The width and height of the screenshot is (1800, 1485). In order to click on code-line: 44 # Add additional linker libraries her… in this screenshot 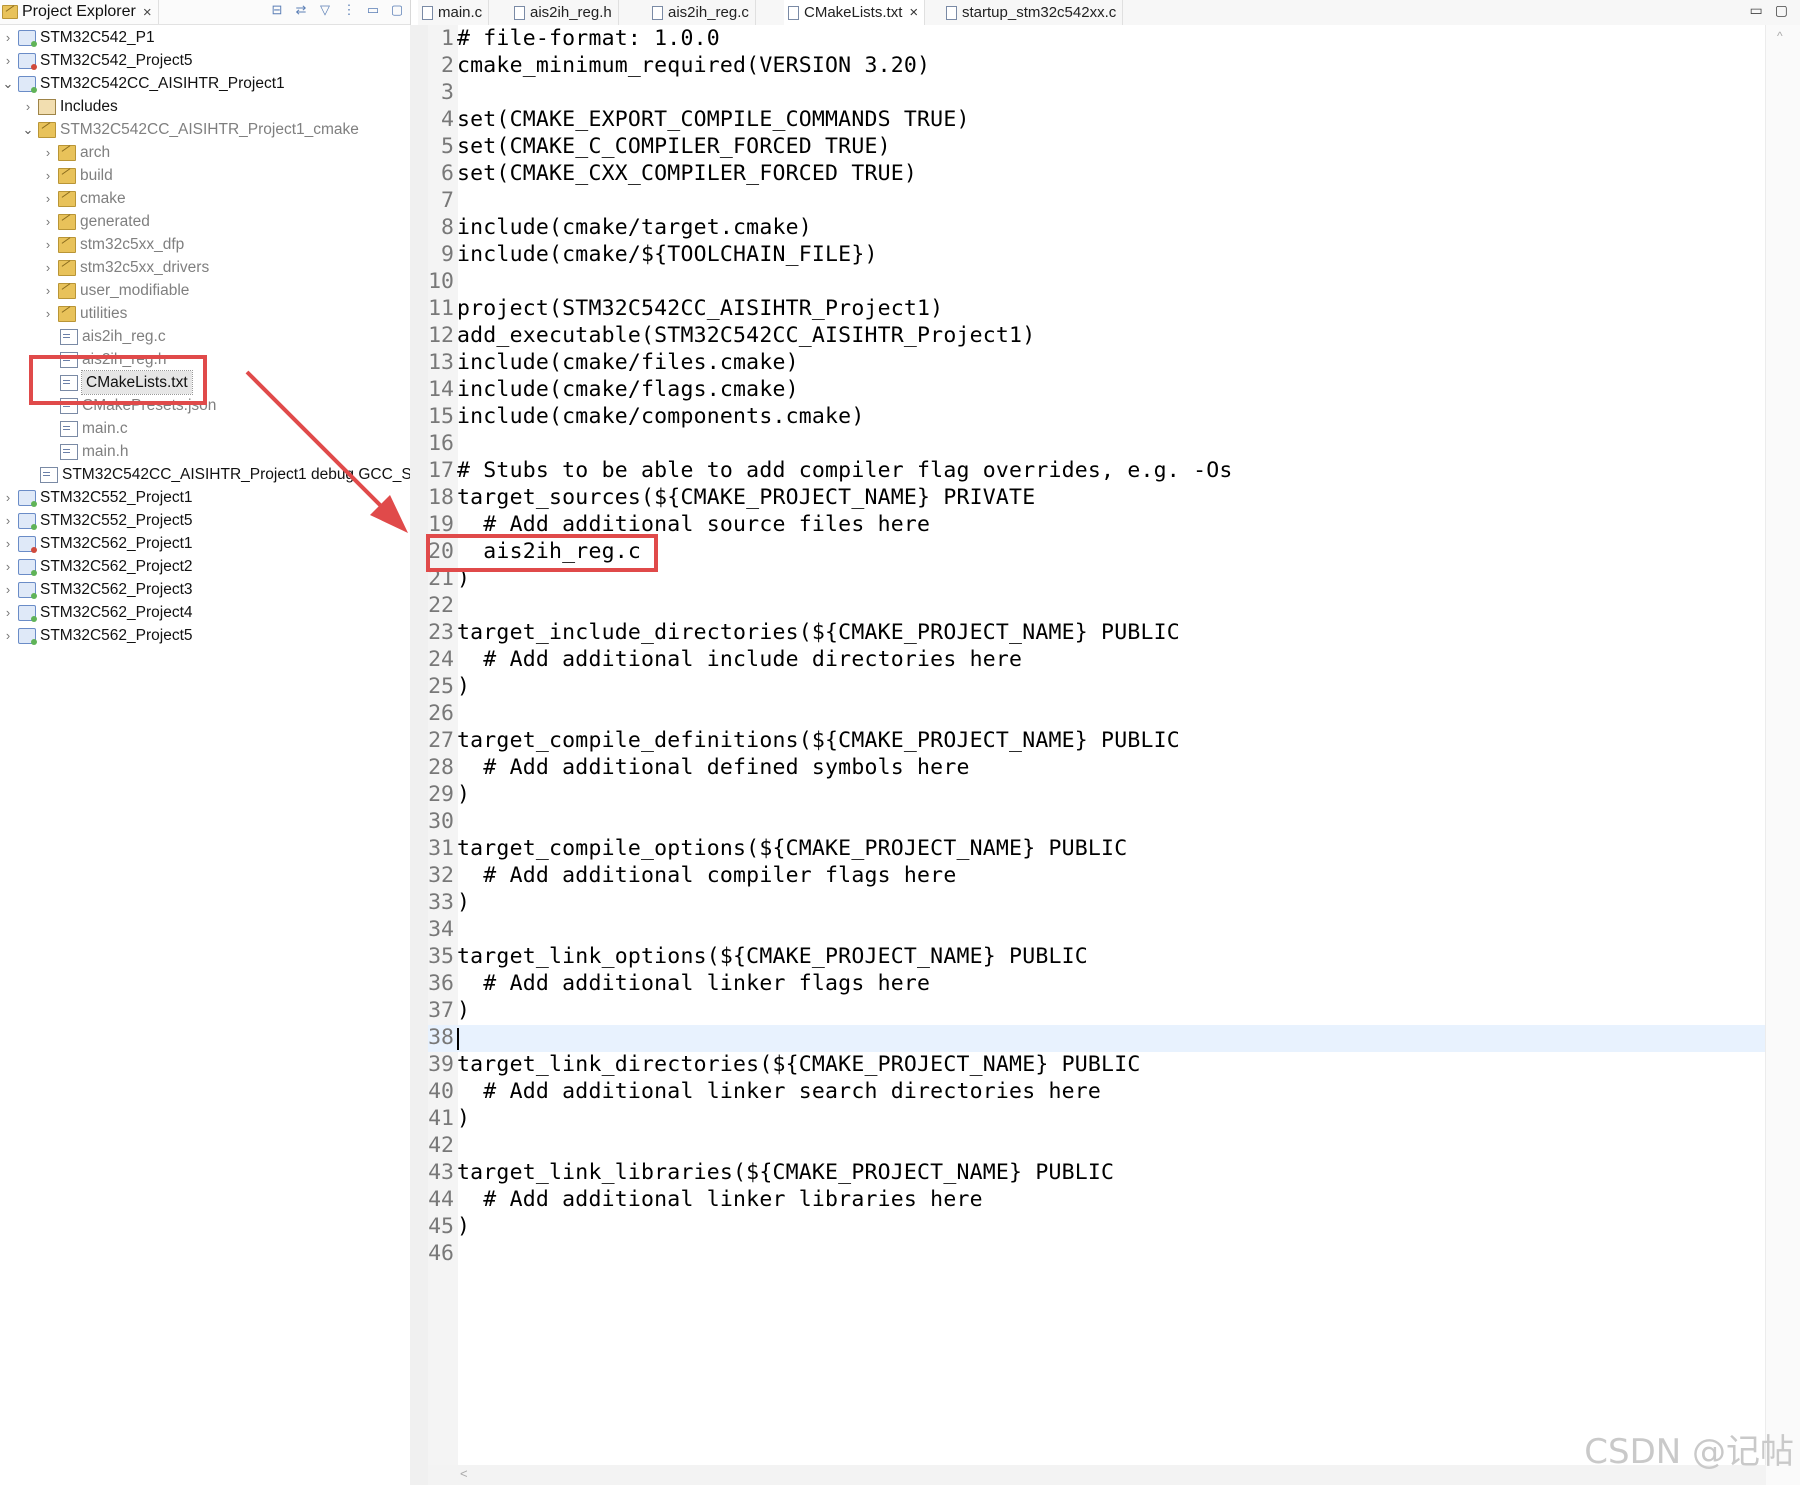, I will do `click(705, 1199)`.